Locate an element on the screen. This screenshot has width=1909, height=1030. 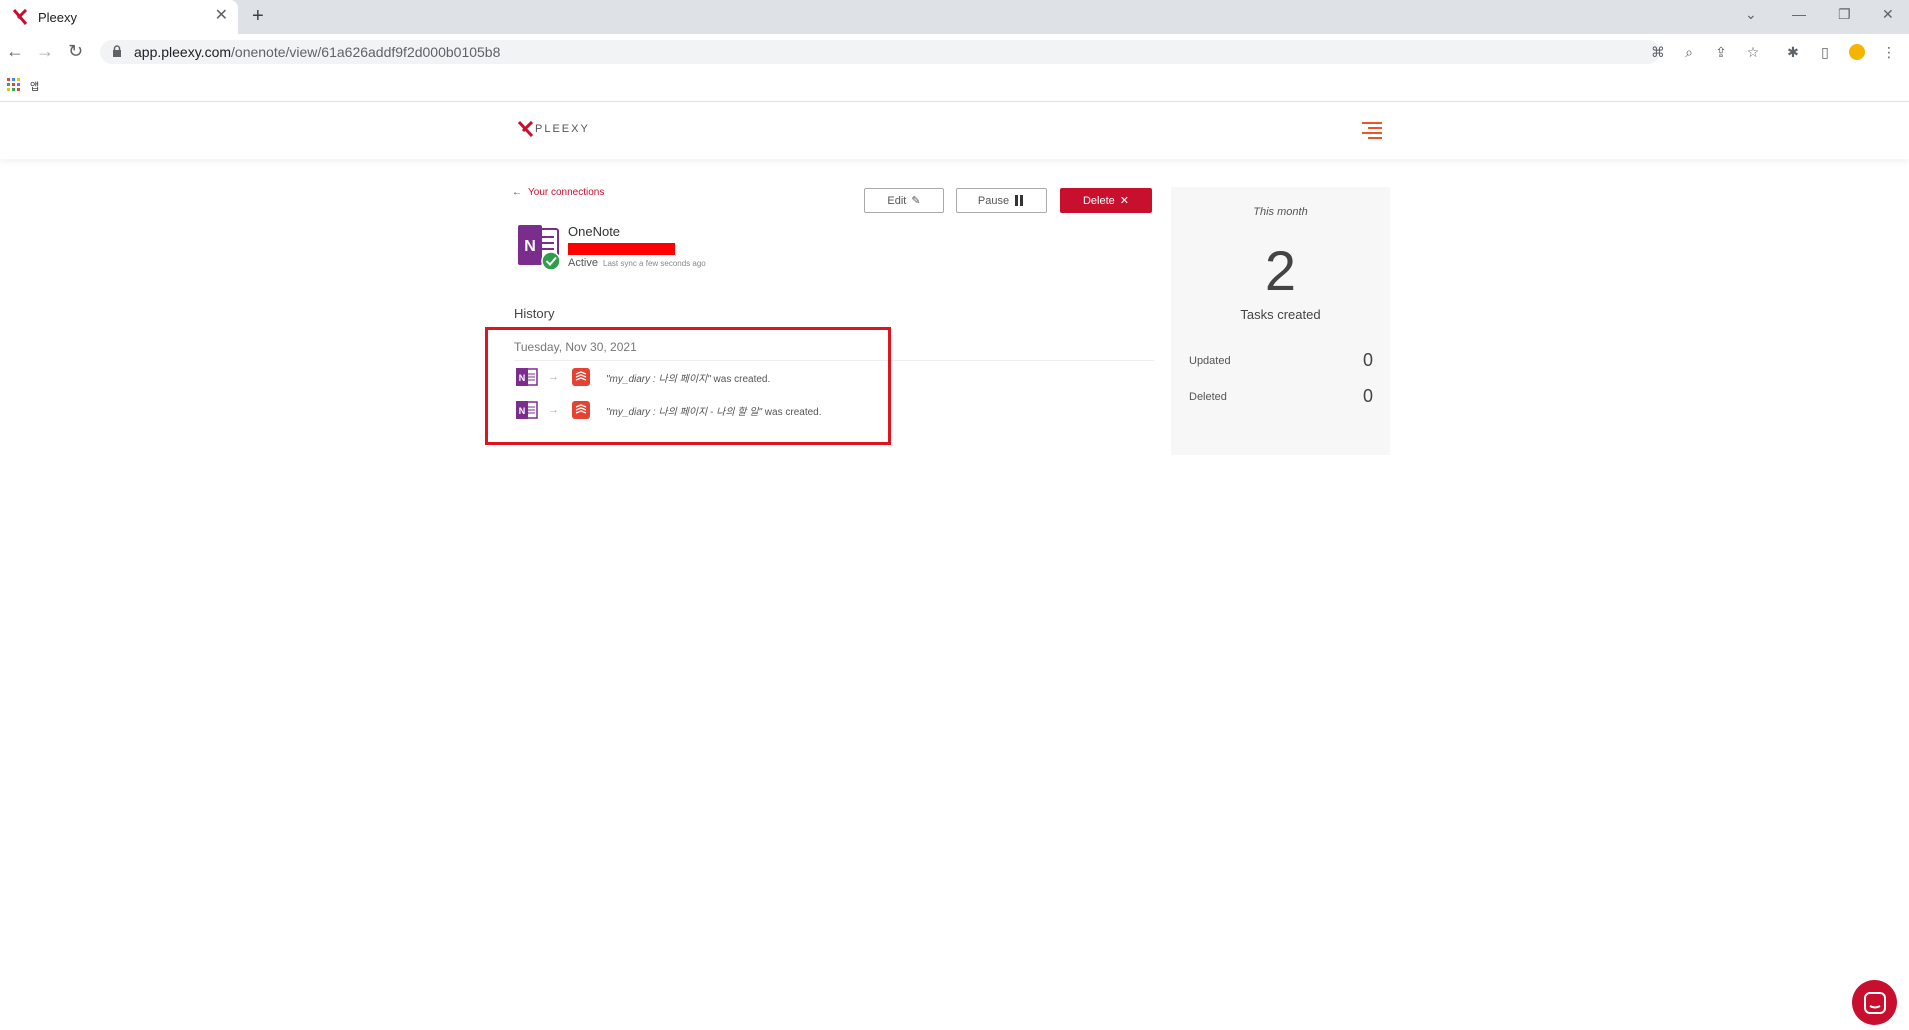
arrow-left-icon: ← is located at coordinates (517, 192).